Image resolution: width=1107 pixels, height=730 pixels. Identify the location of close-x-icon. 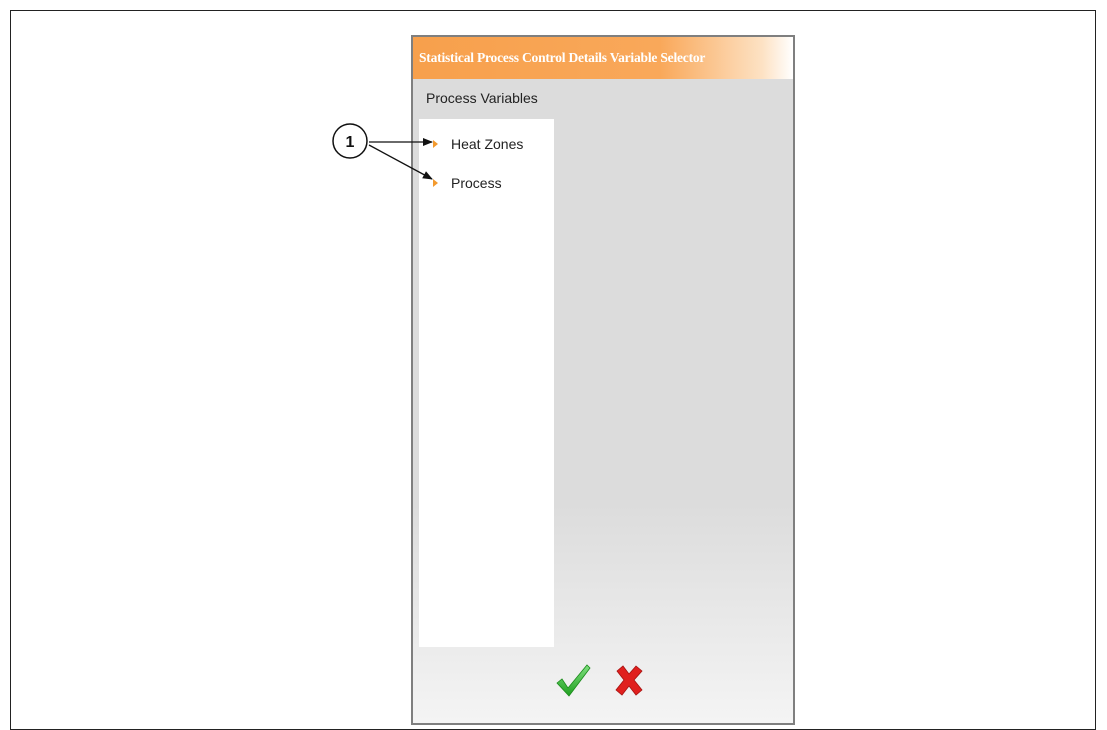
(629, 680).